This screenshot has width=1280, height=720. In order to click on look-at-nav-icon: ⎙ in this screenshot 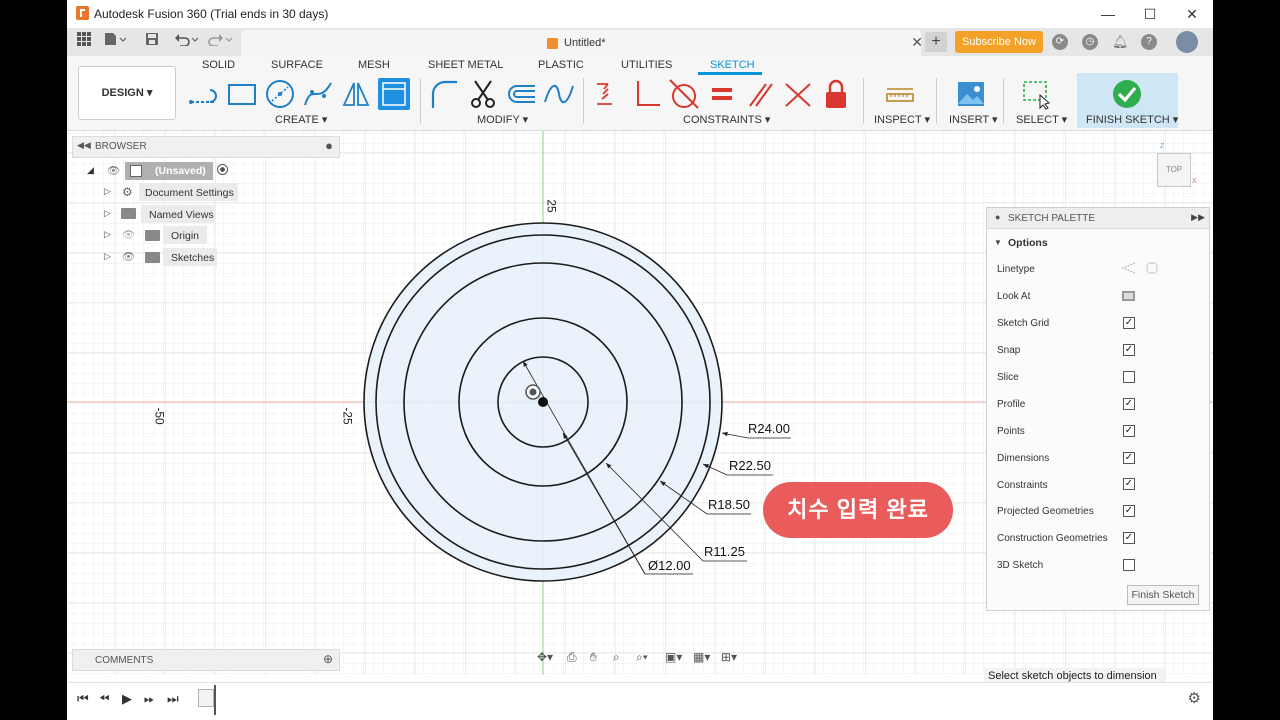, I will do `click(572, 657)`.